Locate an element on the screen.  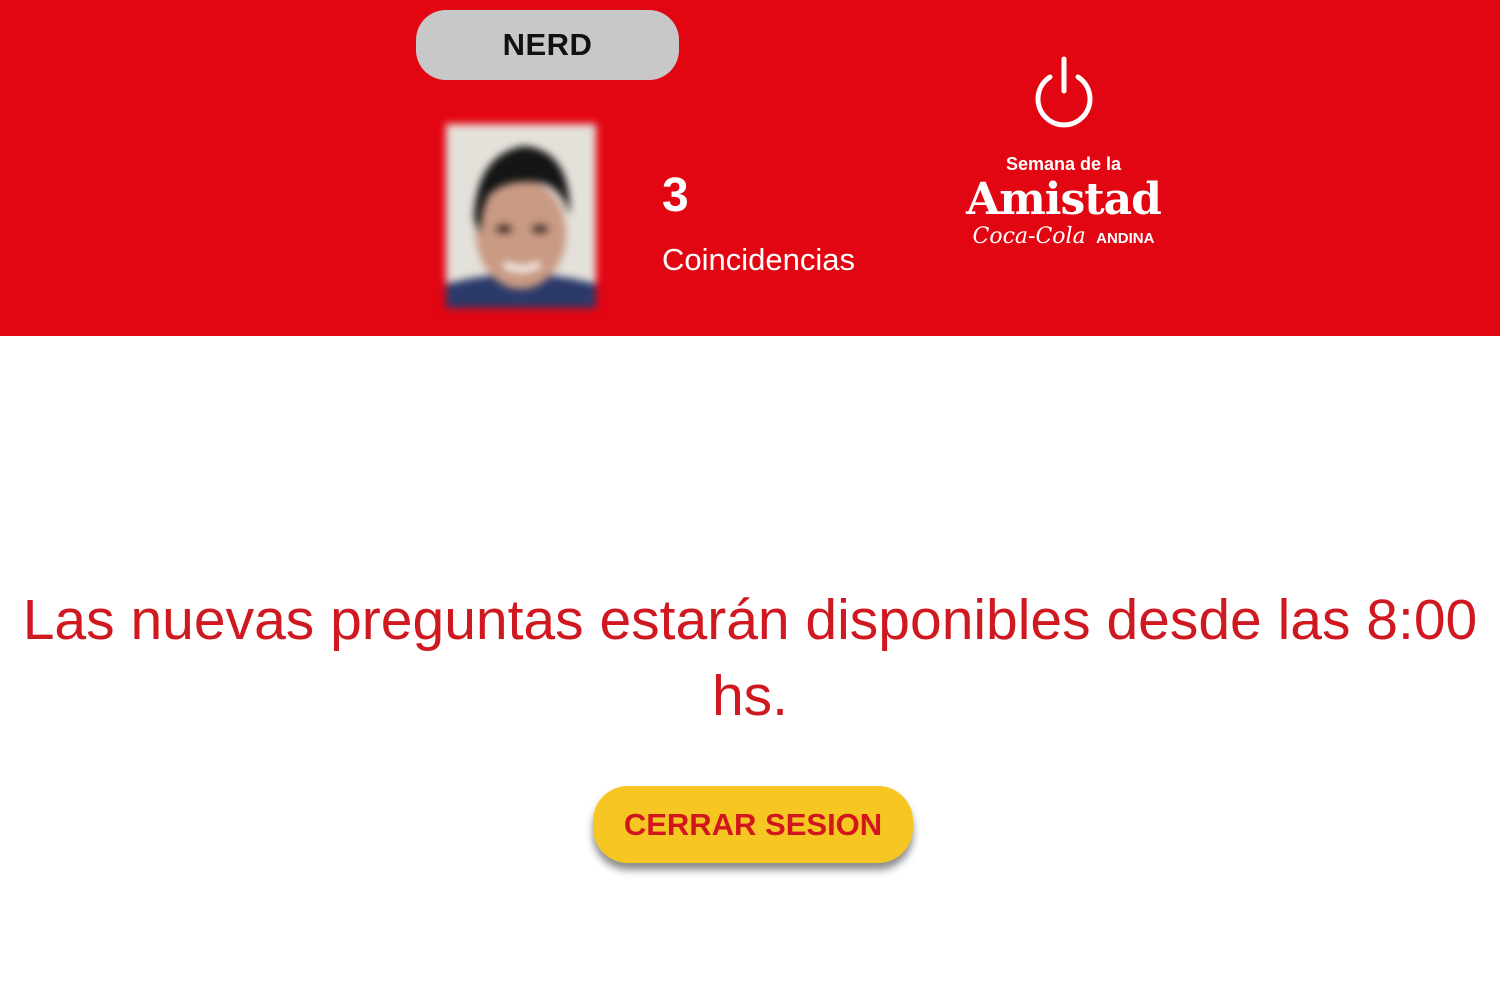
logo-brands: Coca-Cola ANDINA is located at coordinates (1063, 238).